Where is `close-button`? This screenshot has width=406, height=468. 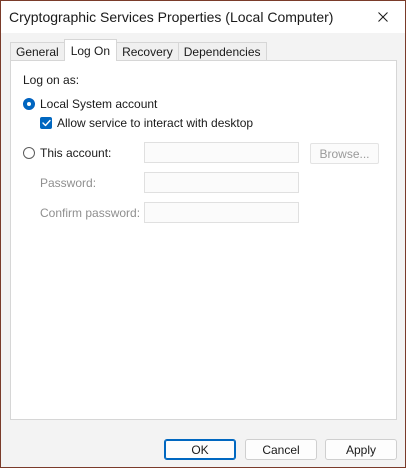 close-button is located at coordinates (383, 17).